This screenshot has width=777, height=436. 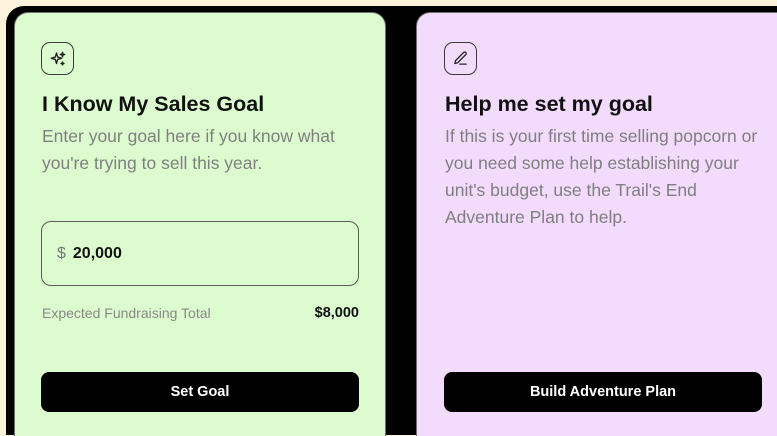 I want to click on set-goal-button: Set Goal, so click(x=200, y=392).